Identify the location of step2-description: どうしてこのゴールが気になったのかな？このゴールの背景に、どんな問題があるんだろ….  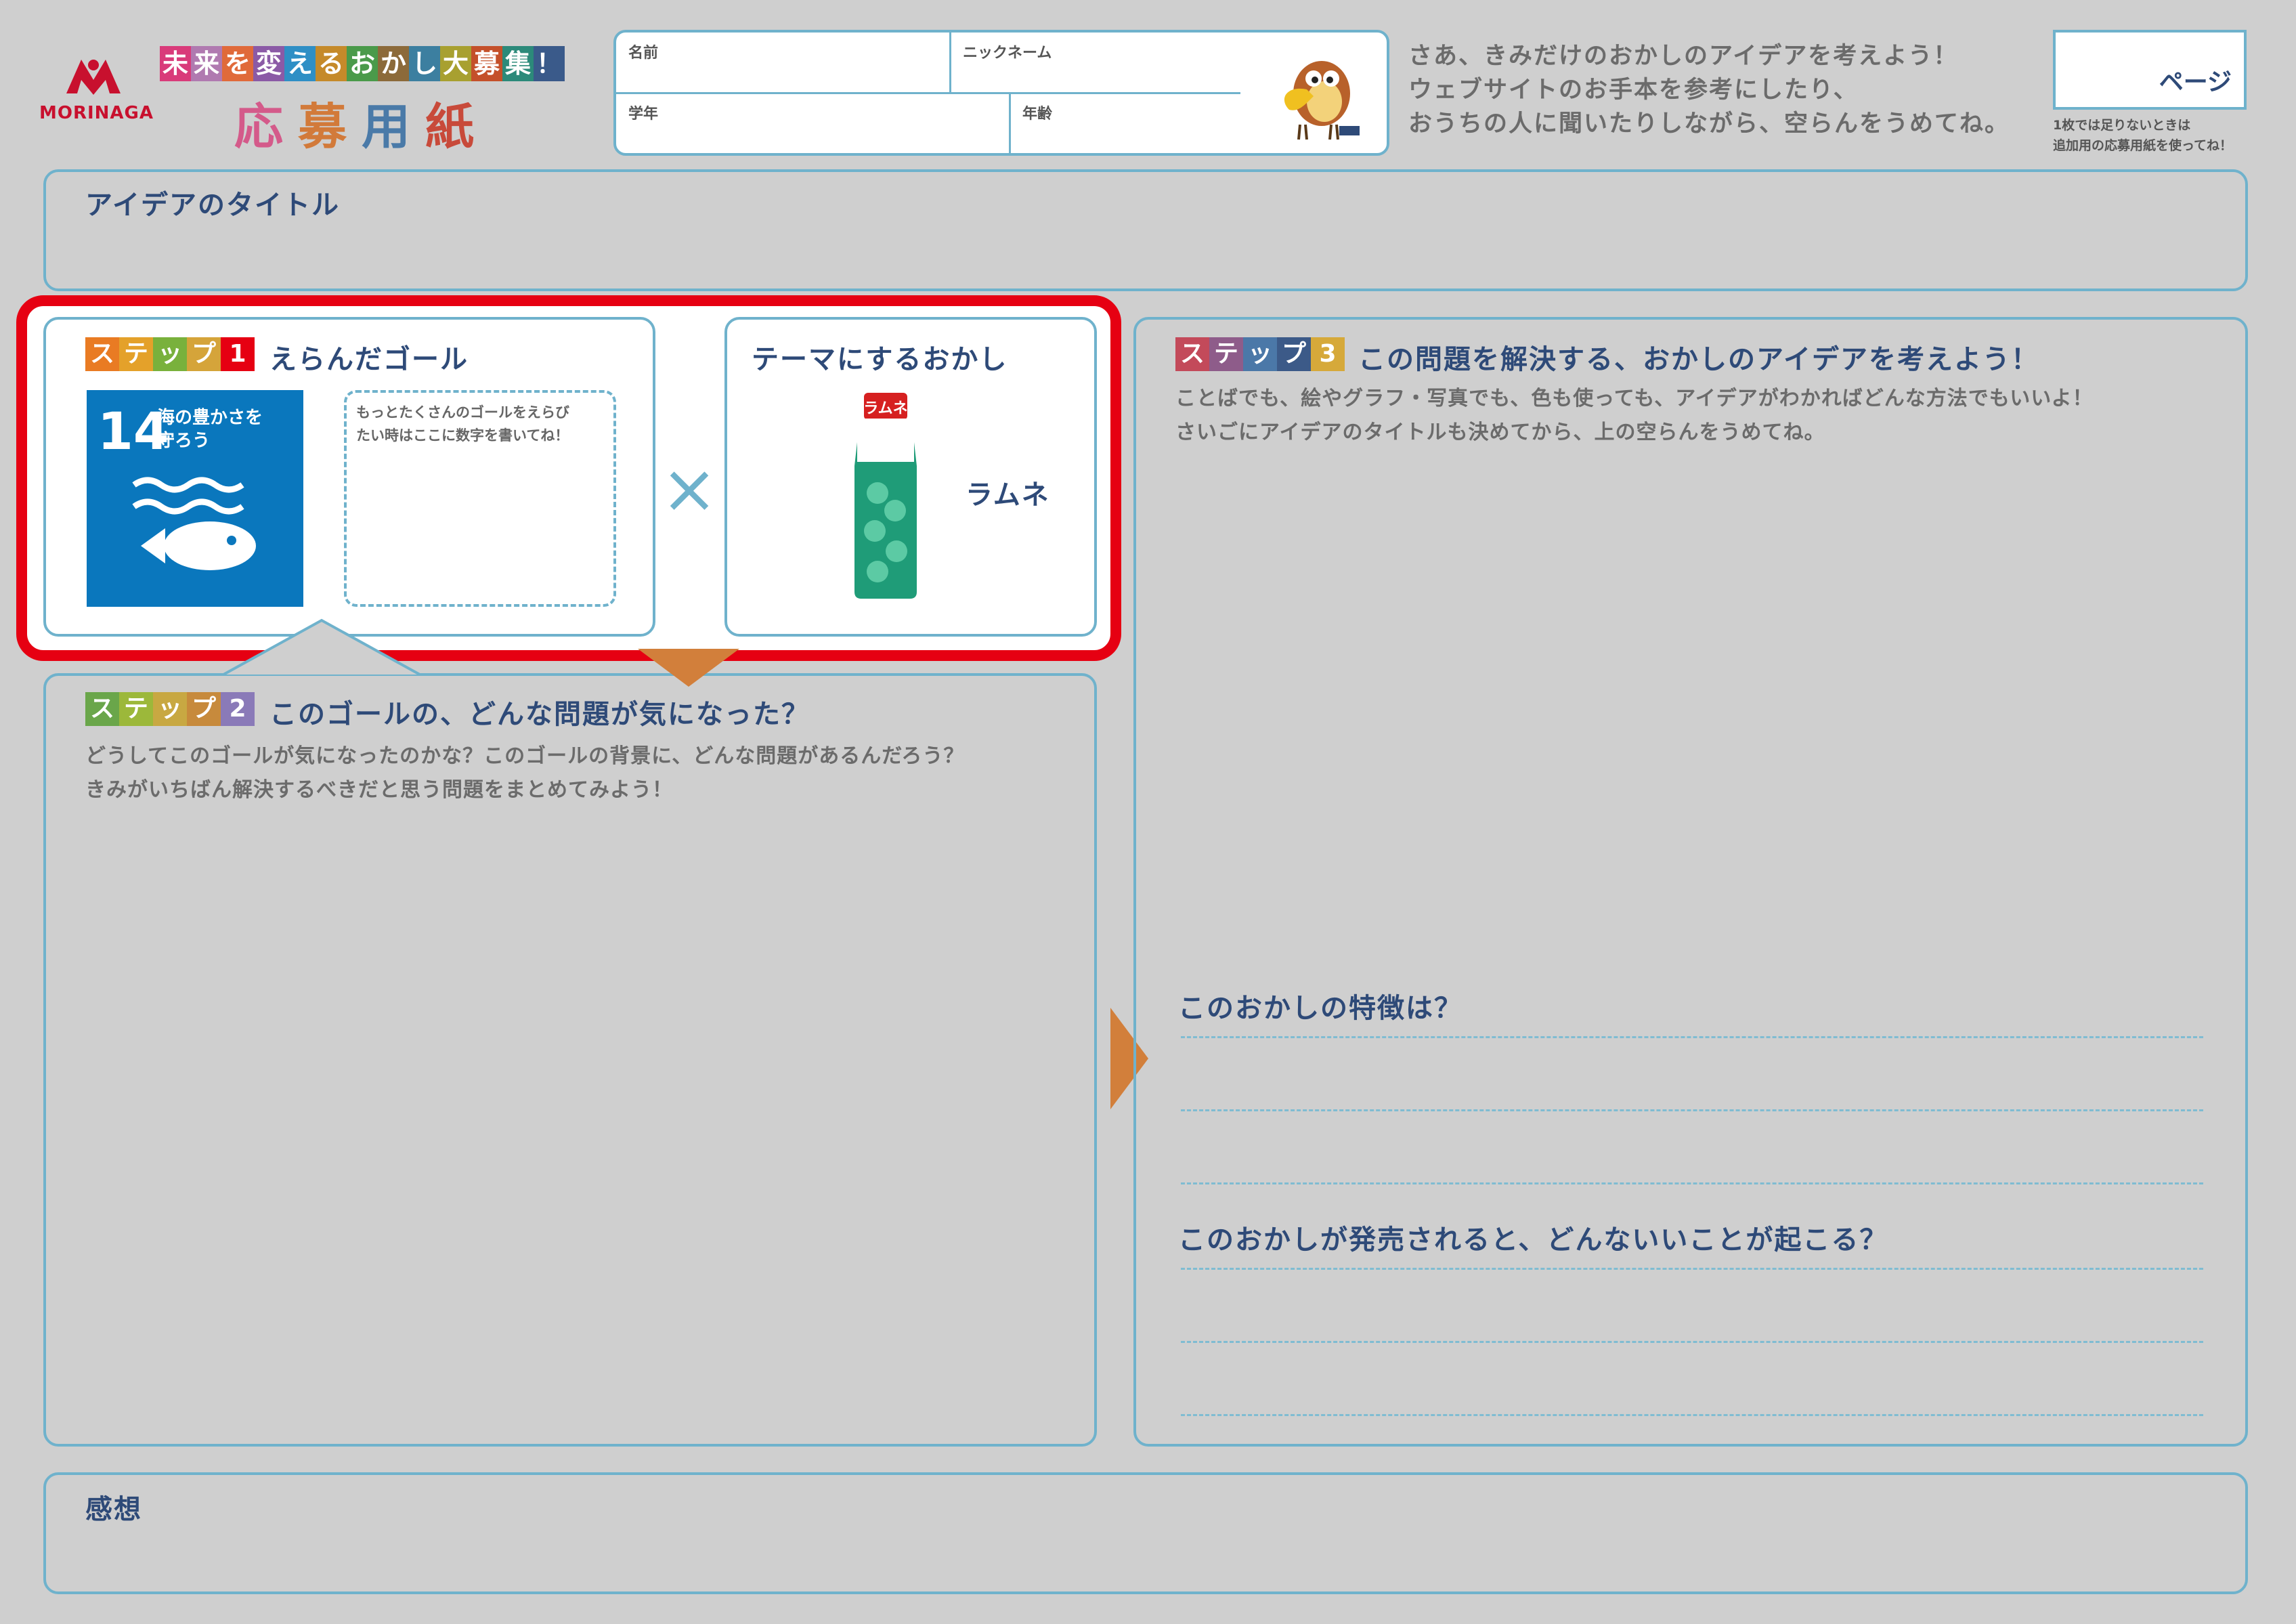
(579, 773).